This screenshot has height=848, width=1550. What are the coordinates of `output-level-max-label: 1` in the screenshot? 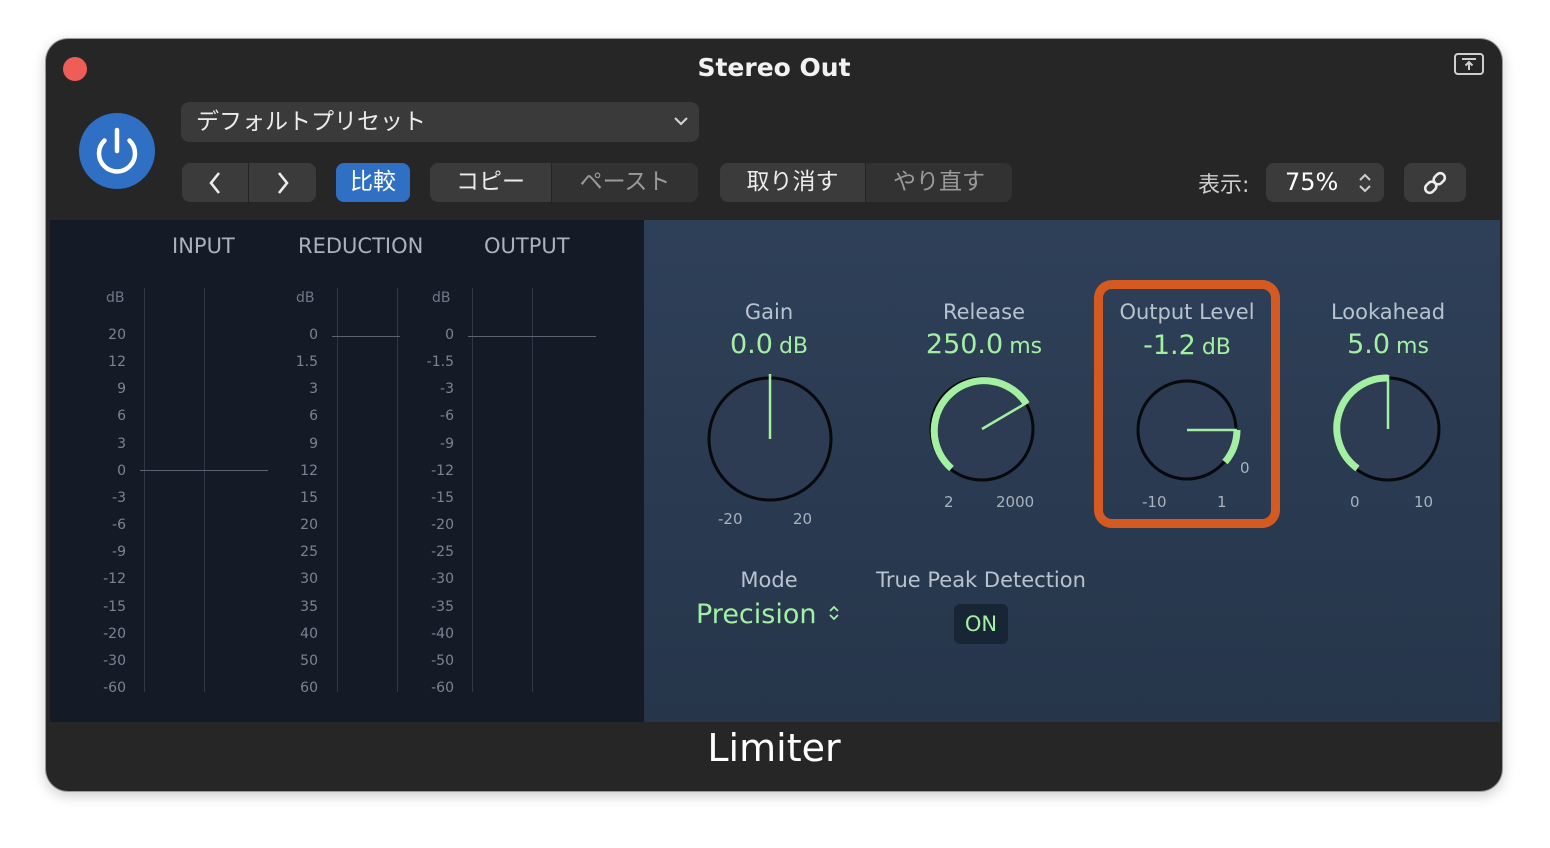 It's located at (1222, 502).